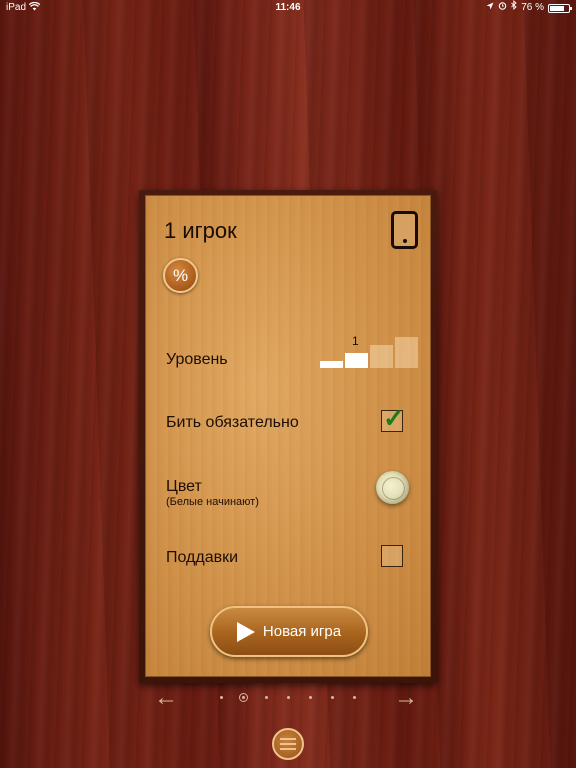 Image resolution: width=576 pixels, height=768 pixels. Describe the element at coordinates (184, 486) in the screenshot. I see `color-label: Цвет` at that location.